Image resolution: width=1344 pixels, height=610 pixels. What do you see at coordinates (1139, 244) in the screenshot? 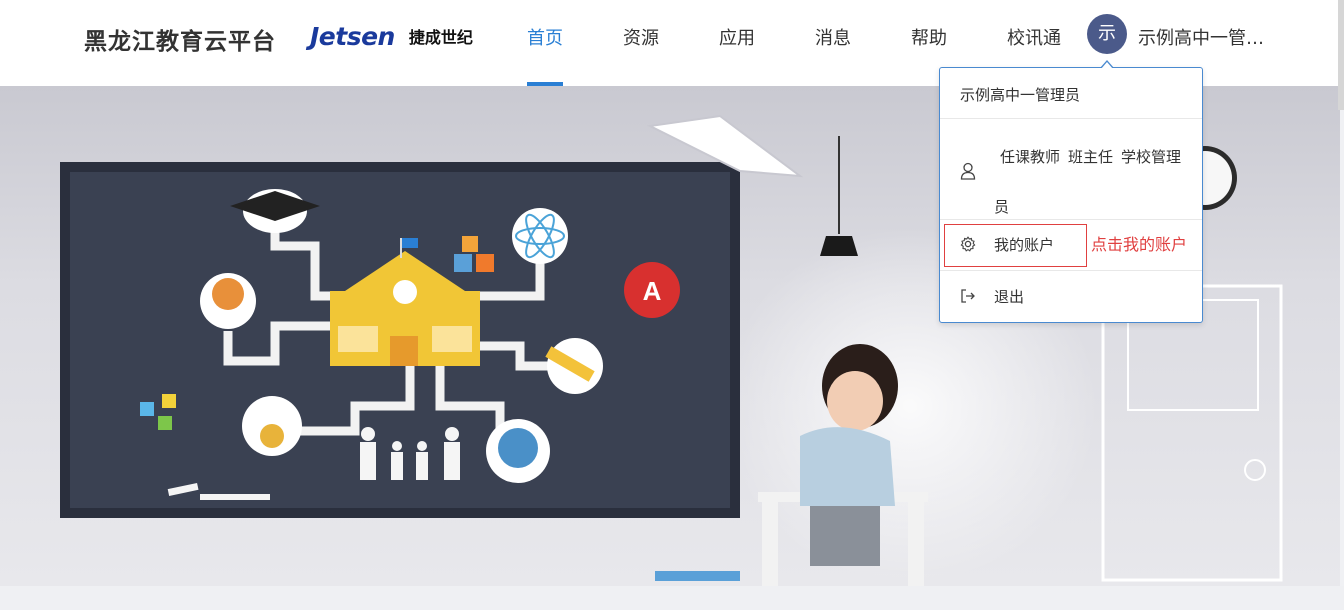
I see `annotation-text: 点击我的账户` at bounding box center [1139, 244].